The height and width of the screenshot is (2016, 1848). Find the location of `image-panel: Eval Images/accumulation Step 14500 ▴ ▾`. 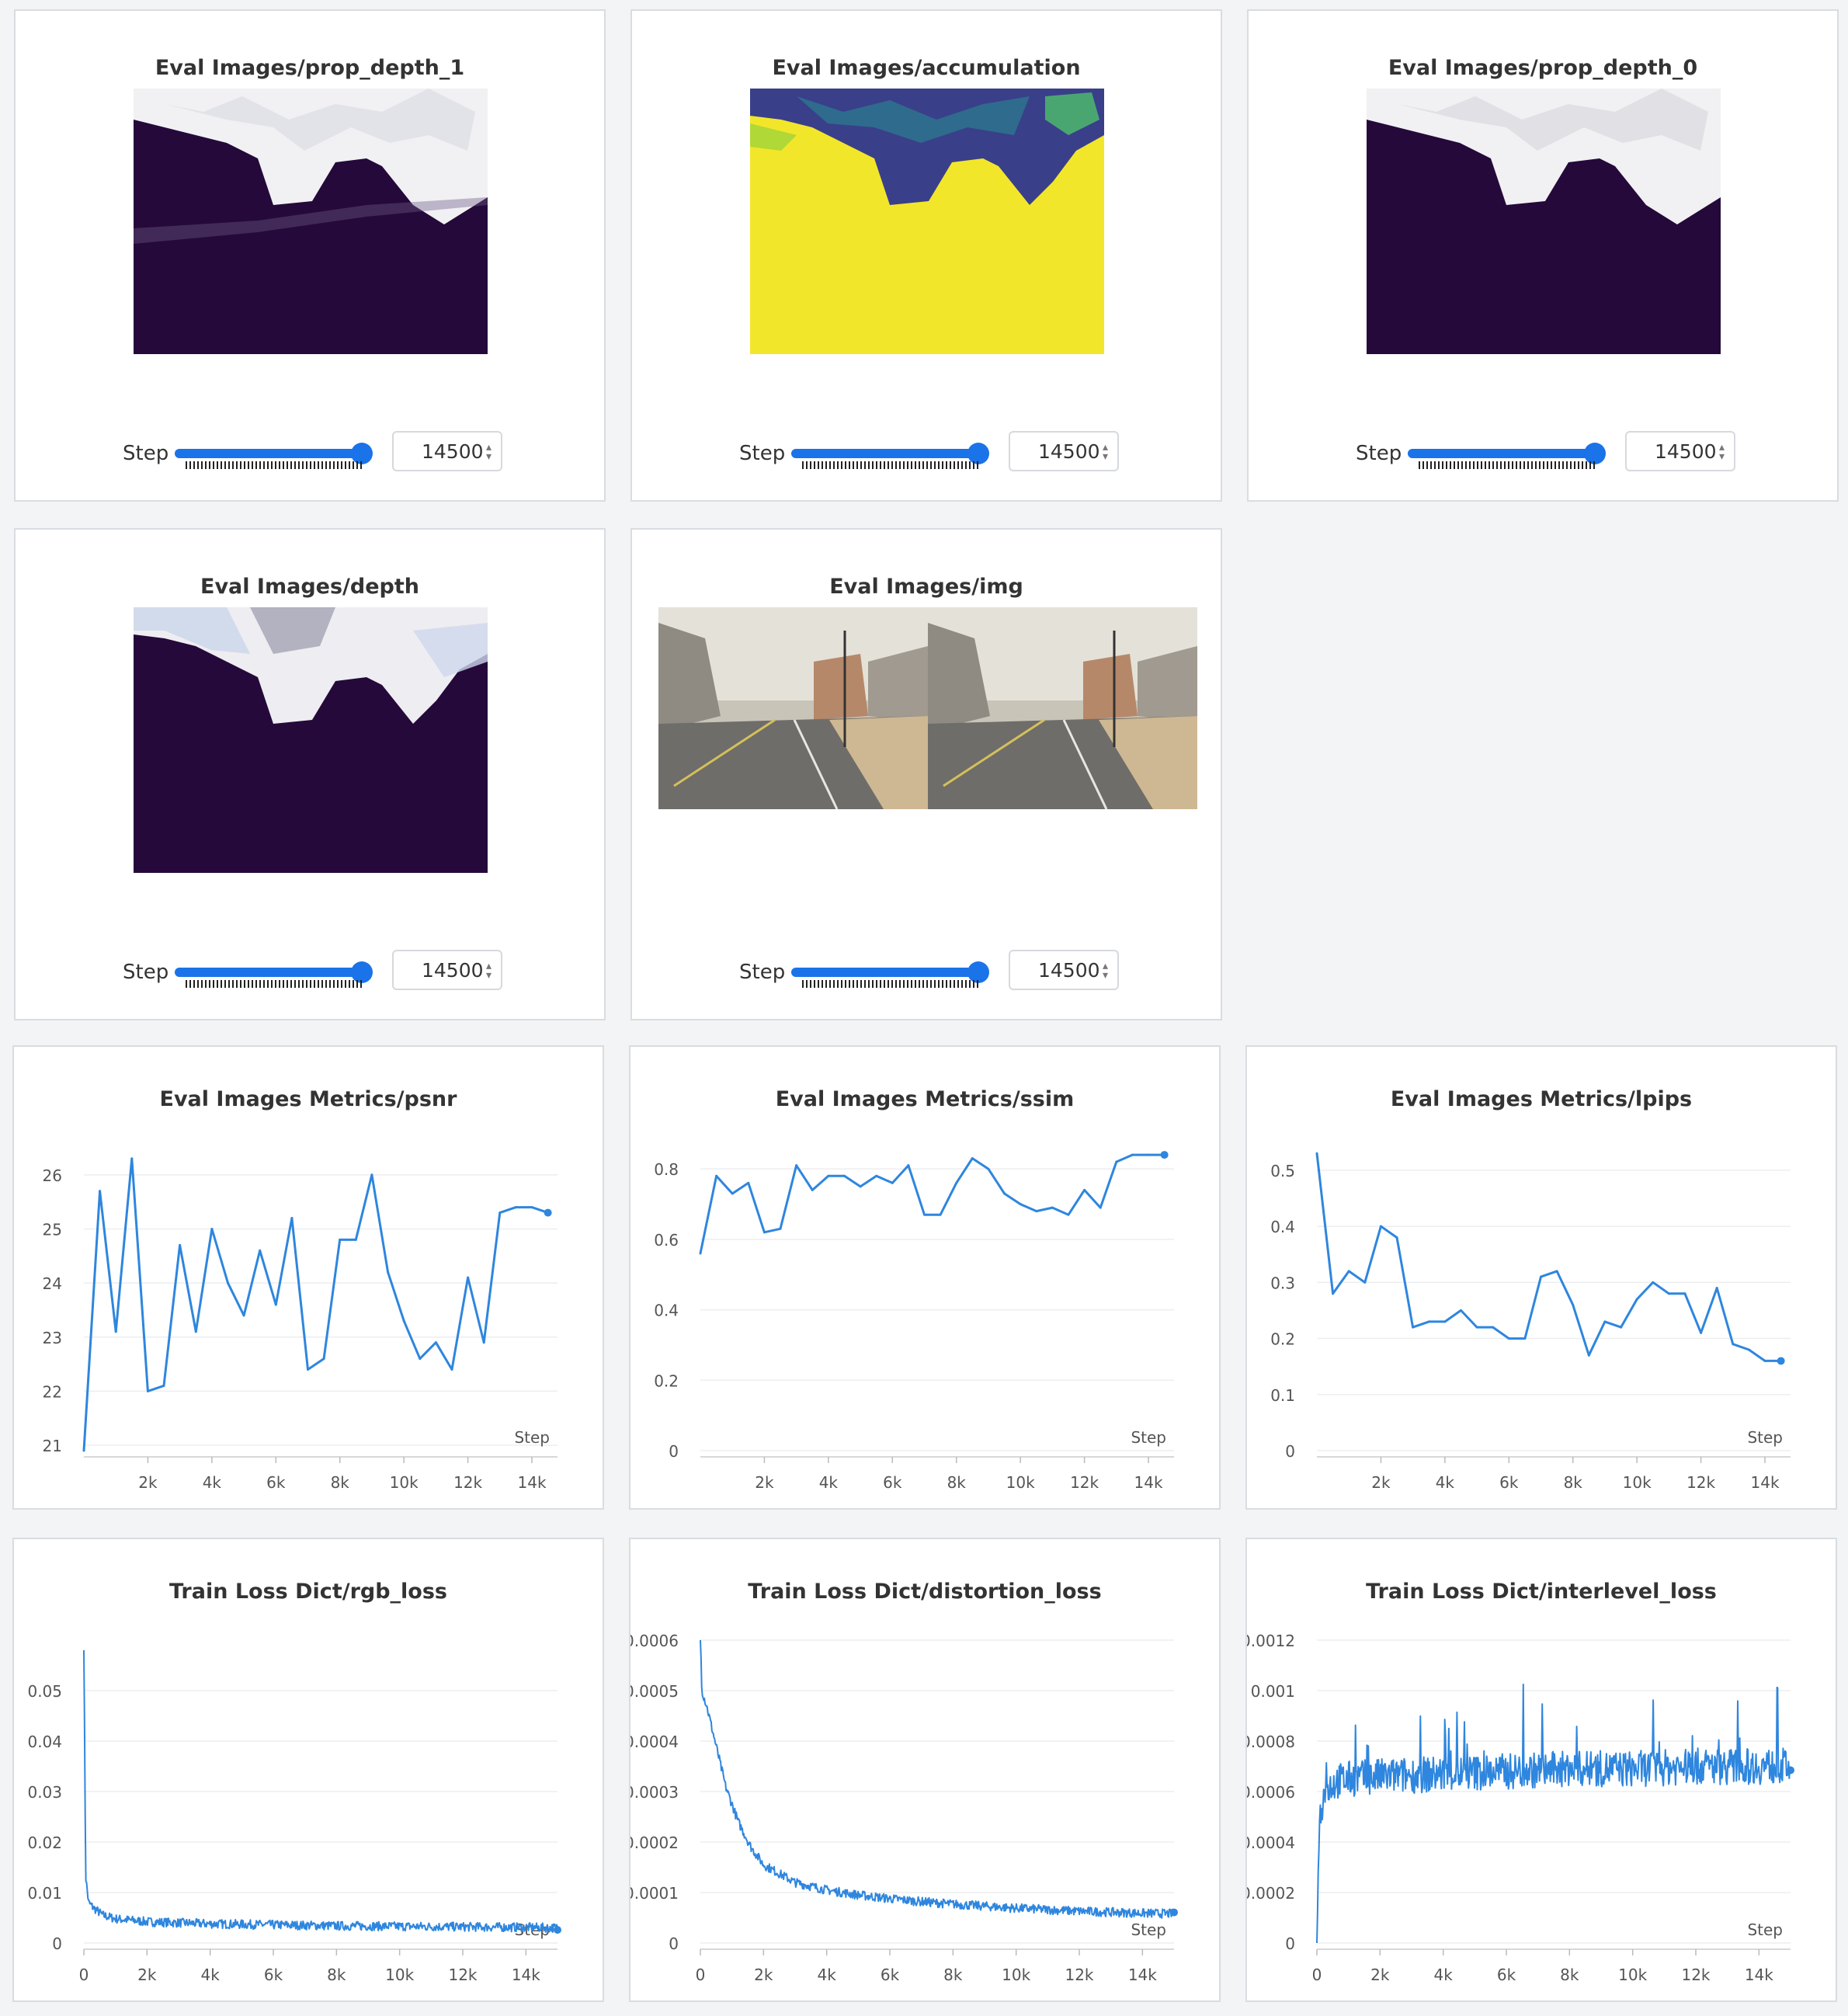

image-panel: Eval Images/accumulation Step 14500 ▴ ▾ is located at coordinates (926, 255).